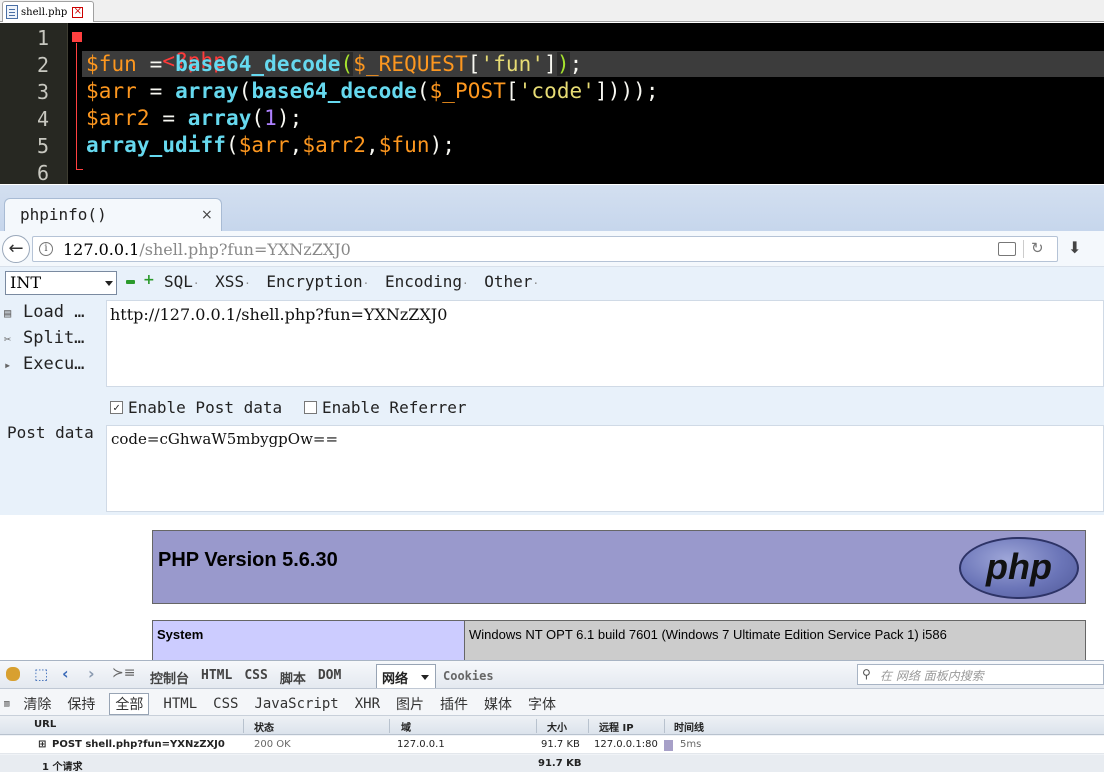 This screenshot has width=1104, height=772. Describe the element at coordinates (498, 704) in the screenshot. I see `filter-media: 媒体` at that location.